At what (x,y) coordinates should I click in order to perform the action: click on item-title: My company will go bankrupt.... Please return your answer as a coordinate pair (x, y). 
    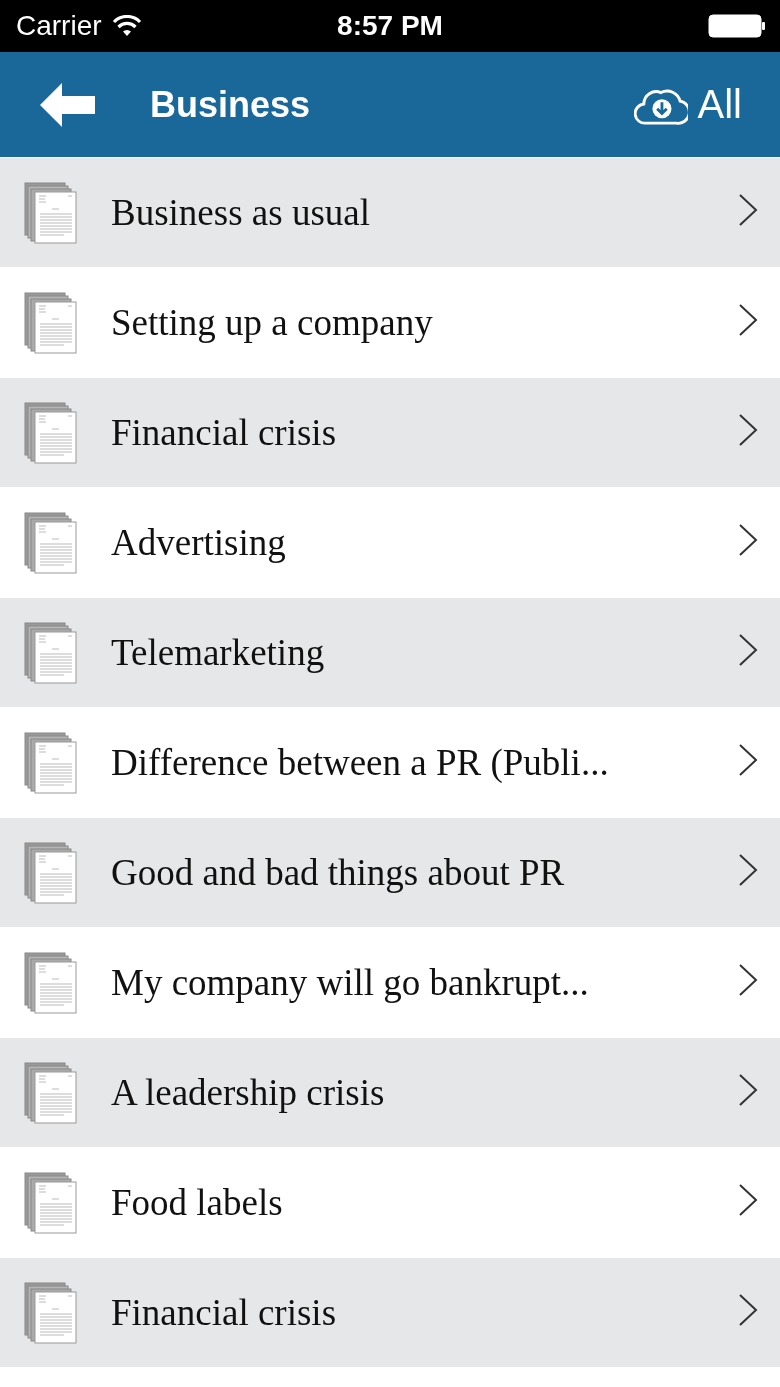
    Looking at the image, I should click on (350, 982).